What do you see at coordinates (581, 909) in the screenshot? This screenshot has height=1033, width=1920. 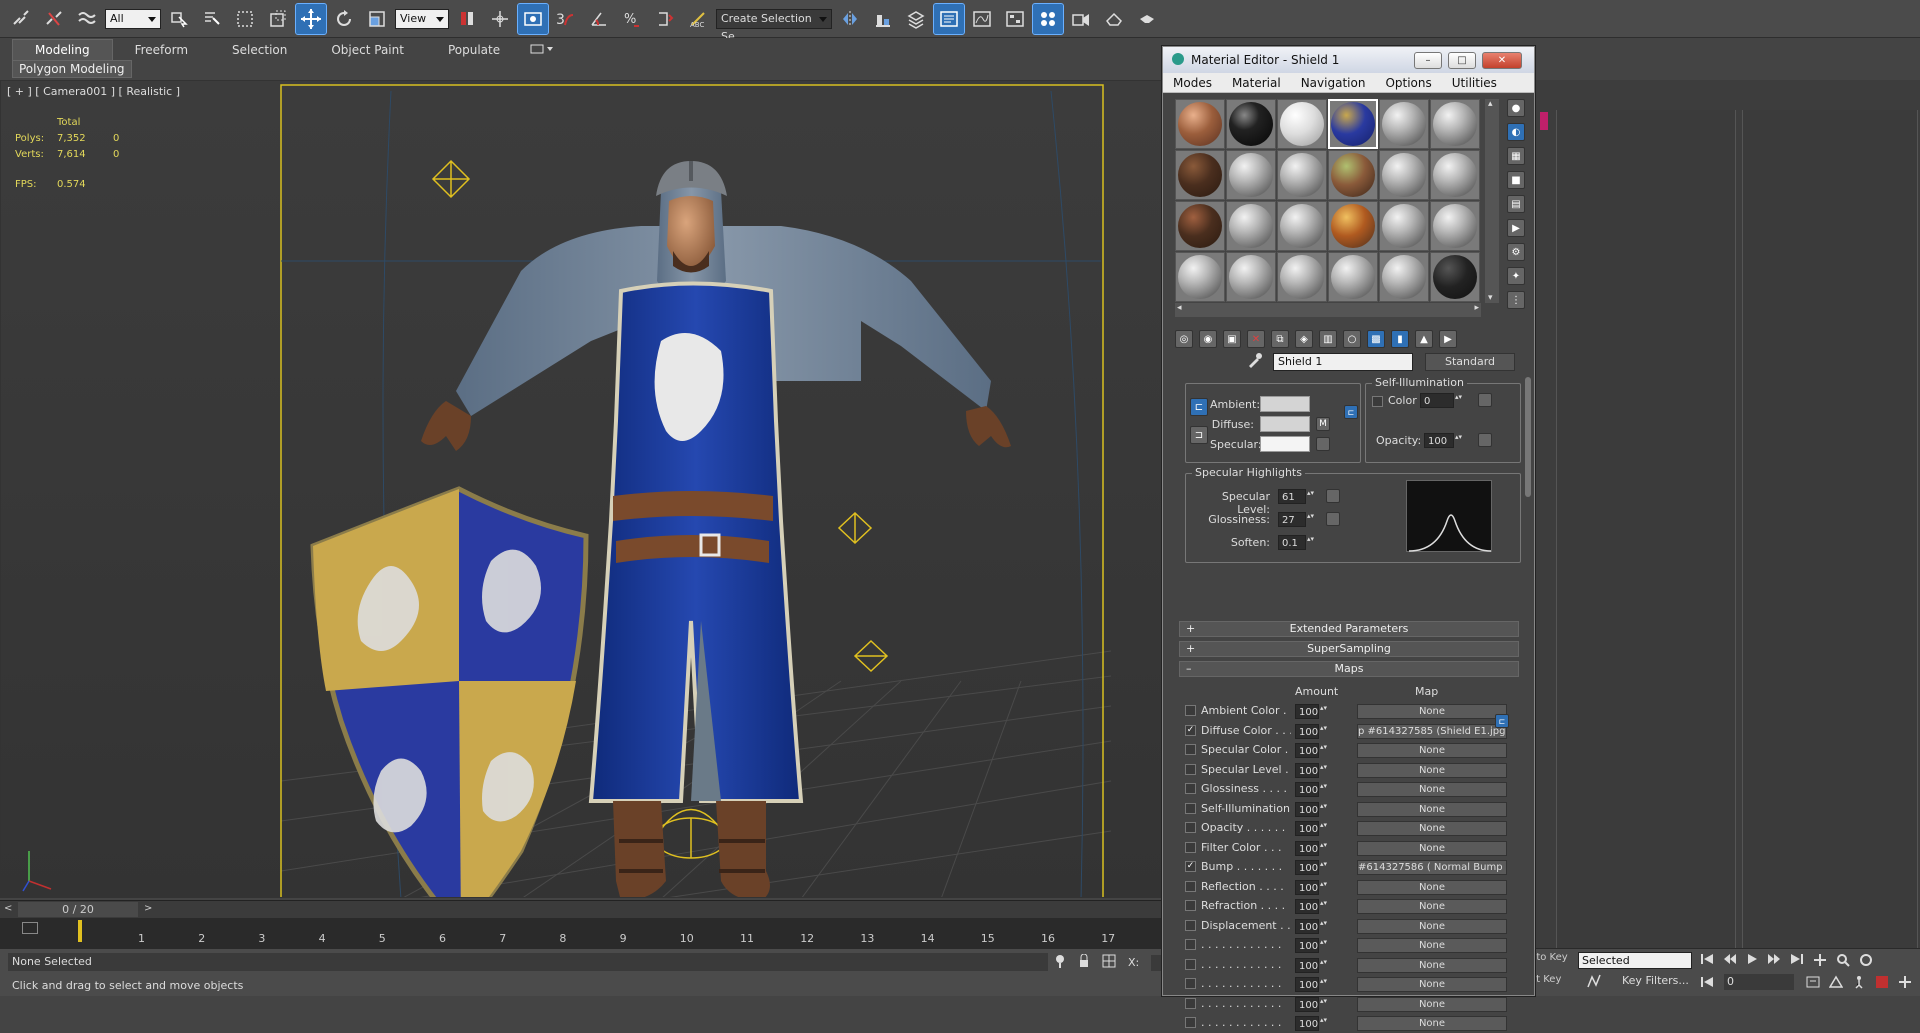 I see `time-slider: < 0 / 20 >` at bounding box center [581, 909].